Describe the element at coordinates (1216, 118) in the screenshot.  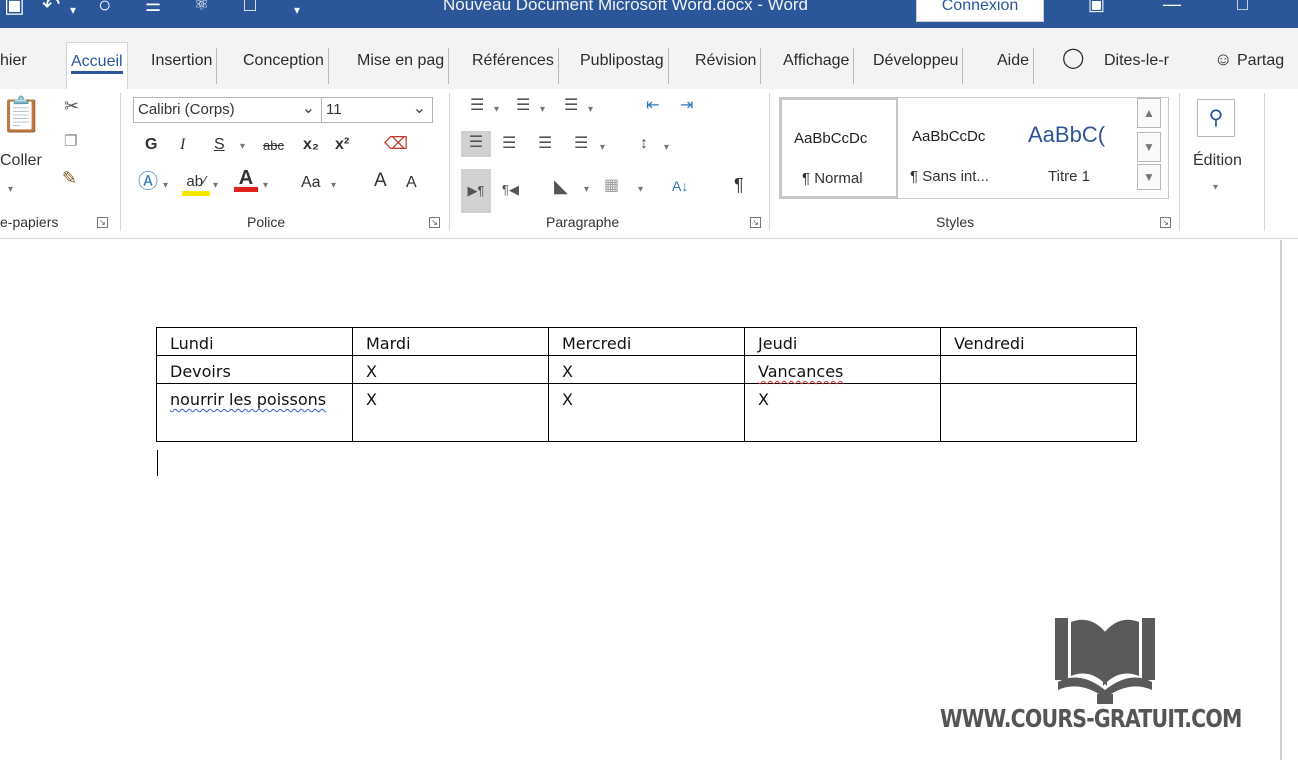
I see `find-icon: ⚲` at that location.